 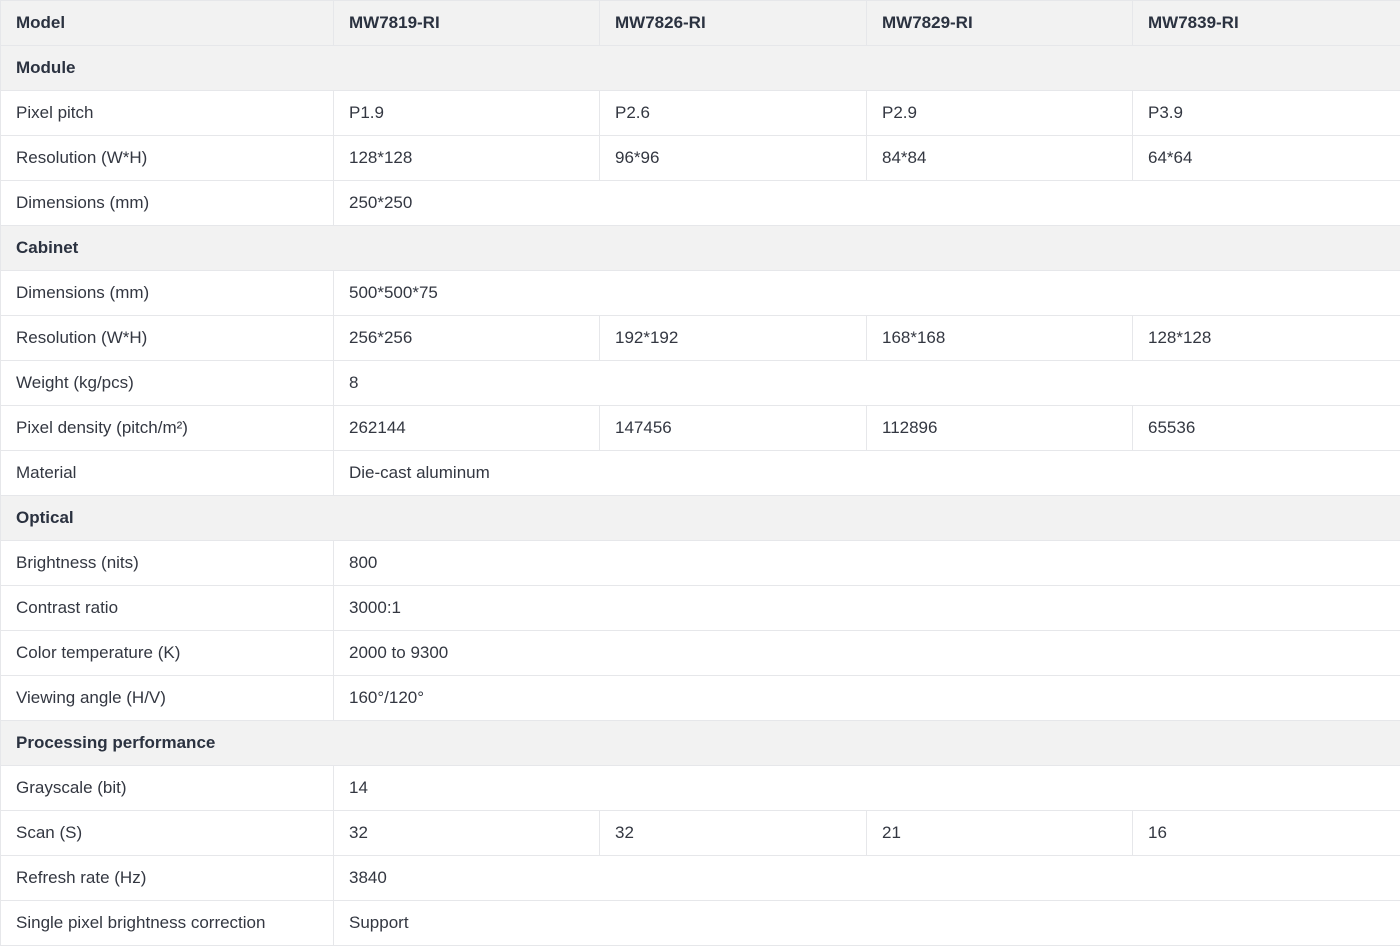 What do you see at coordinates (1266, 833) in the screenshot?
I see `cell-value: 16` at bounding box center [1266, 833].